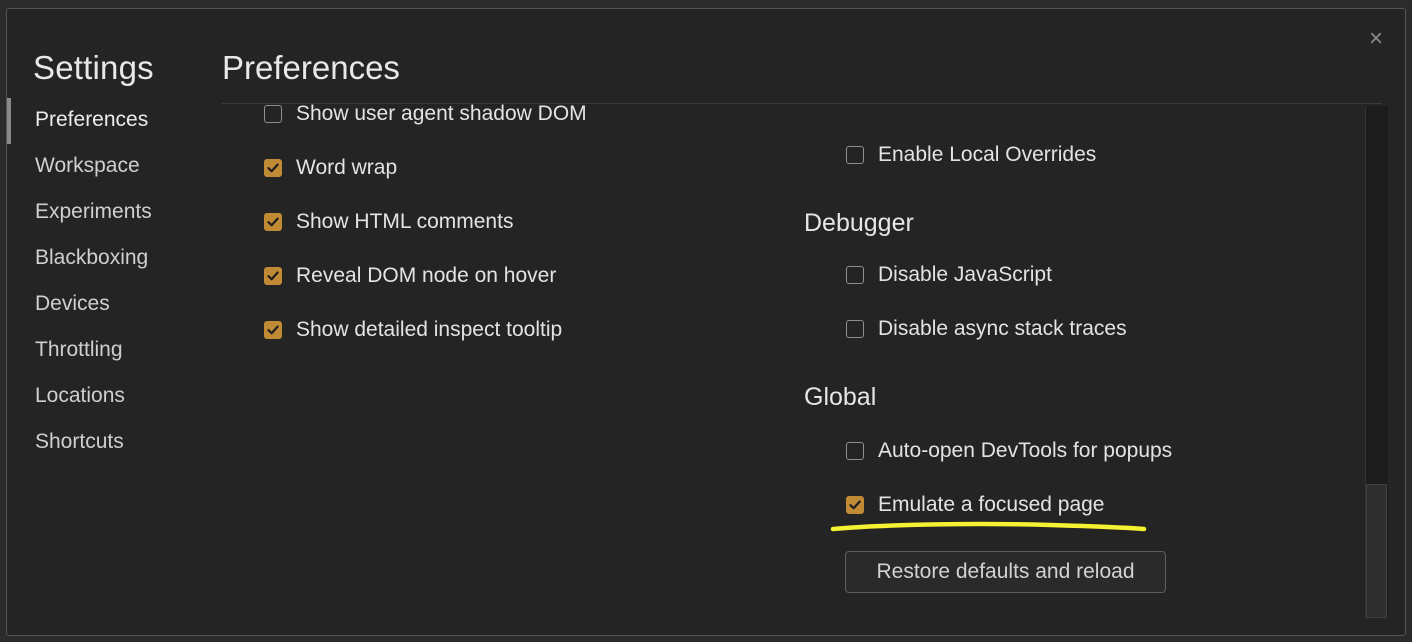  Describe the element at coordinates (107, 396) in the screenshot. I see `sidebar-item-locations: Locations` at that location.